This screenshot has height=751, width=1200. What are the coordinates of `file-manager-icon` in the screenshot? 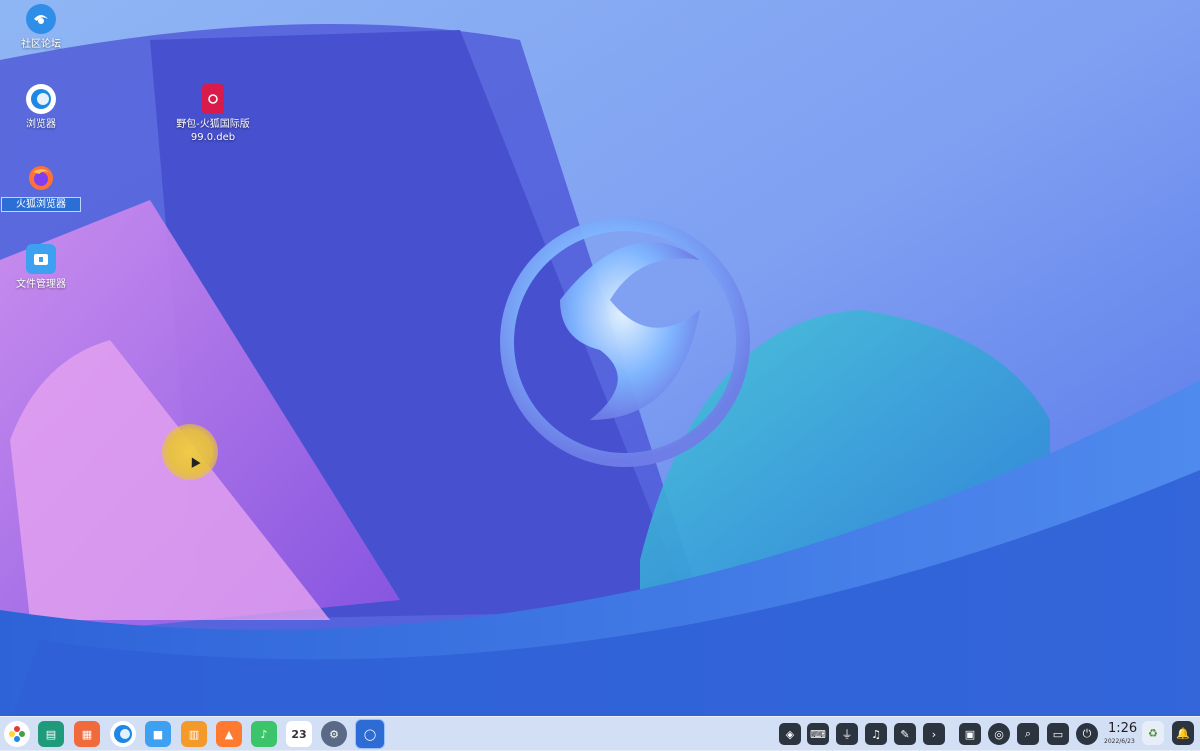 It's located at (41, 259).